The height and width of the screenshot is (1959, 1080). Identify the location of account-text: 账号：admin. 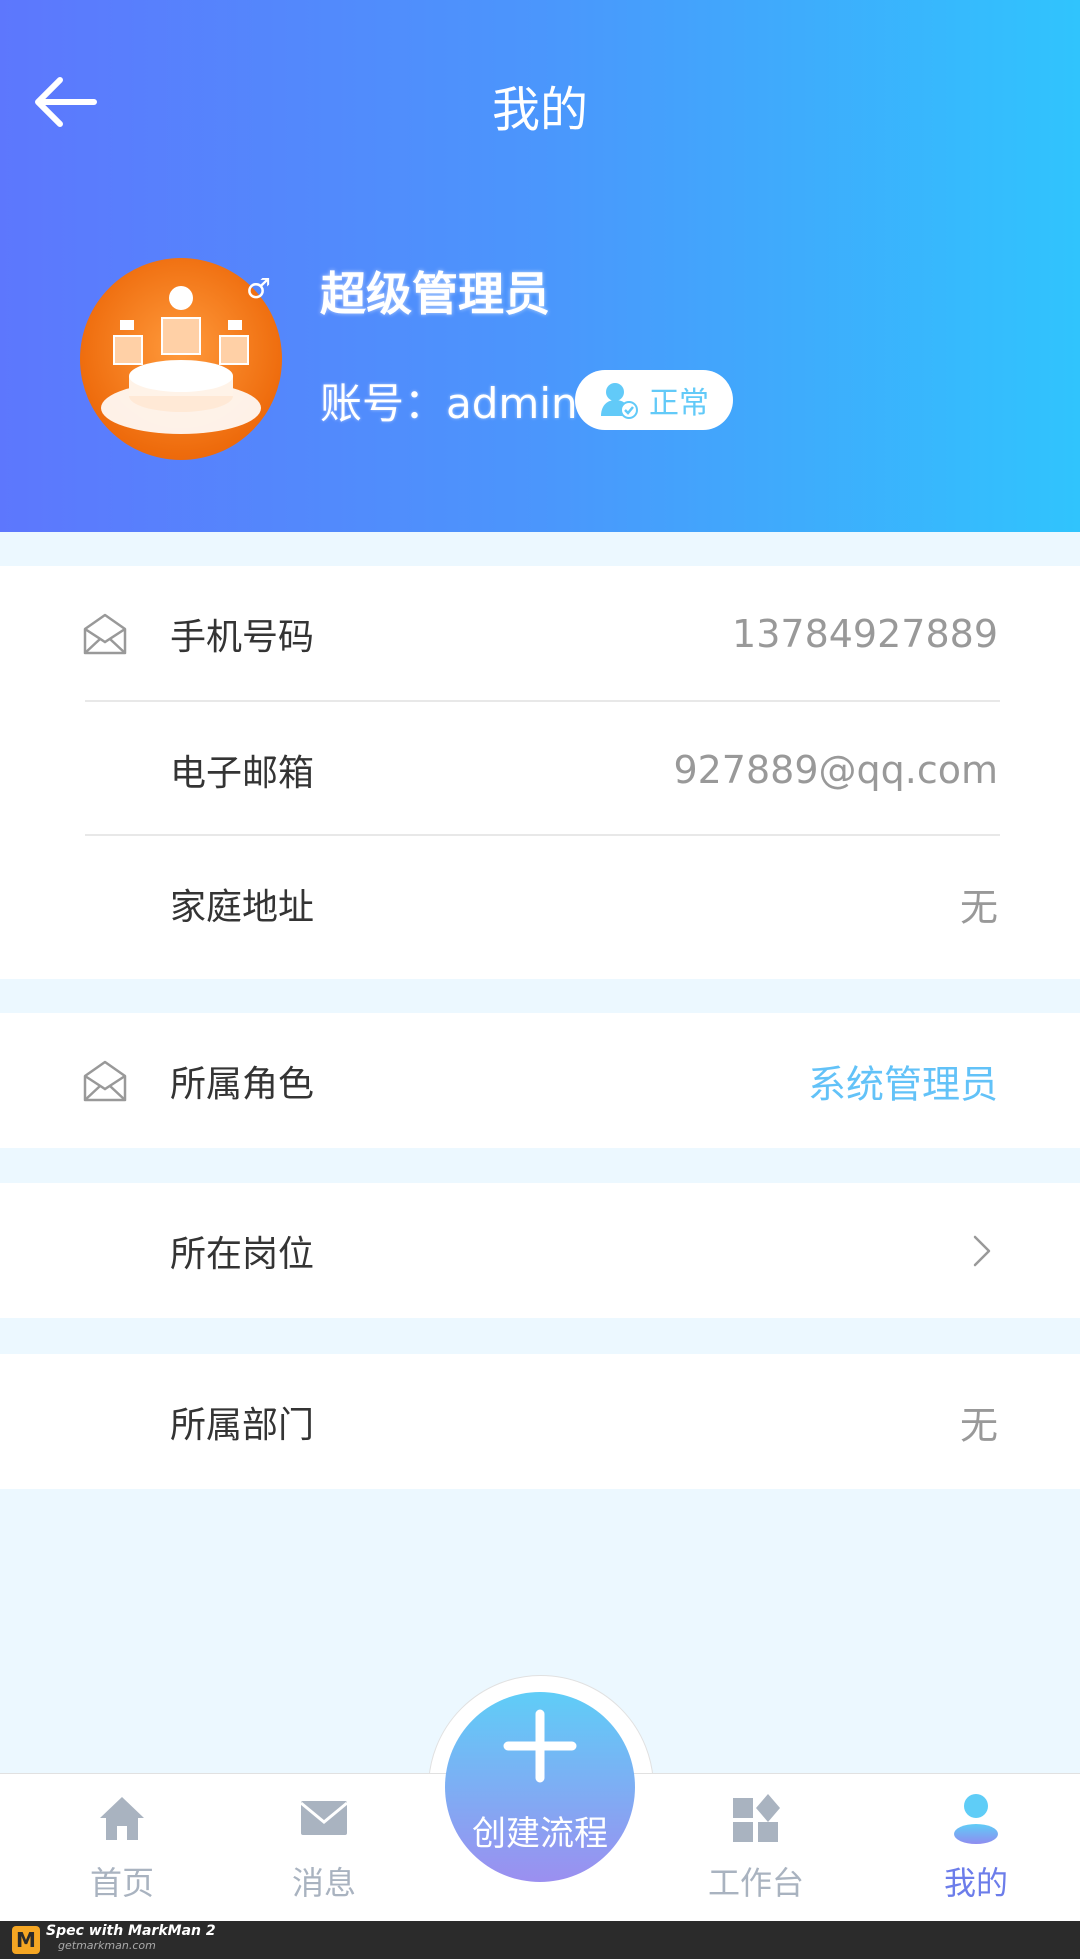
(449, 400).